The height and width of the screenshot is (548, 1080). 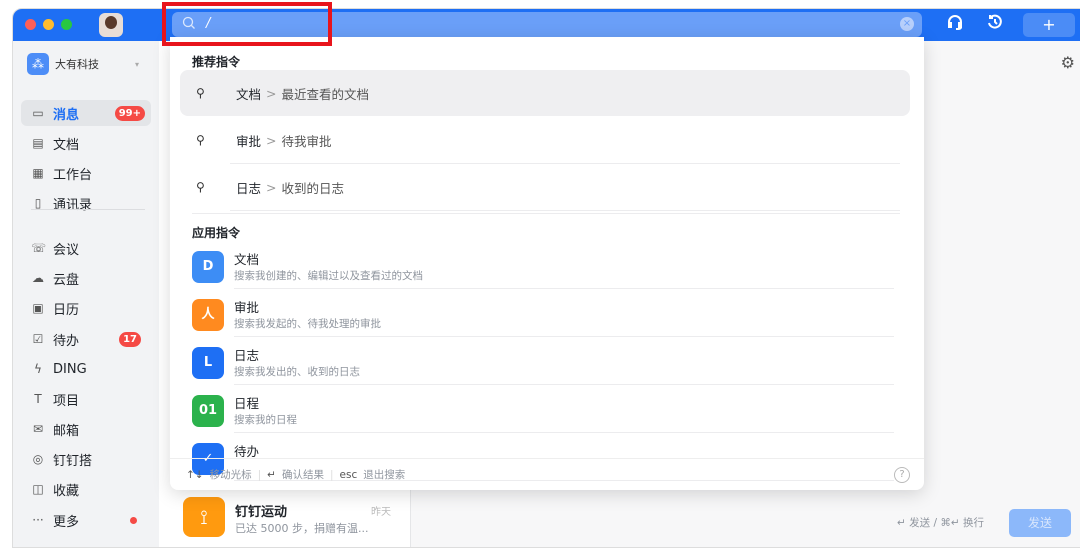 What do you see at coordinates (328, 276) in the screenshot?
I see `app-description: 搜索我创建的、编辑过以及查看过的文档` at bounding box center [328, 276].